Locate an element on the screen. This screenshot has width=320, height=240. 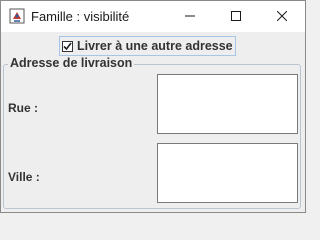
maximize-icon is located at coordinates (236, 17).